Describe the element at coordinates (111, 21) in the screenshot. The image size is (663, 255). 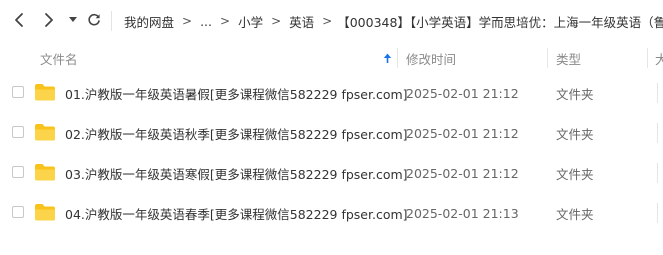
I see `toolbar-divider` at that location.